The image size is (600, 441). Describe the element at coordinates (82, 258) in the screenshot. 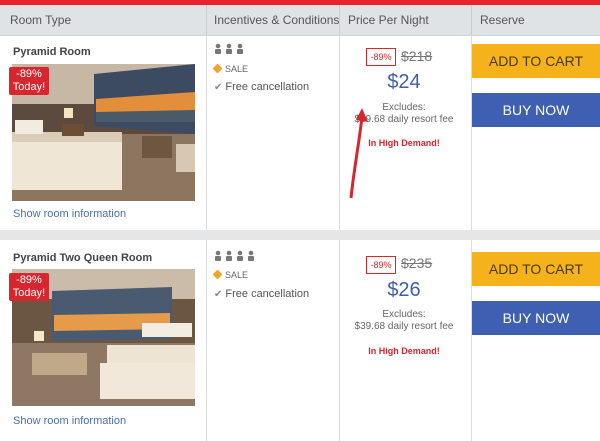

I see `room-title: Pyramid Two Queen Room` at that location.